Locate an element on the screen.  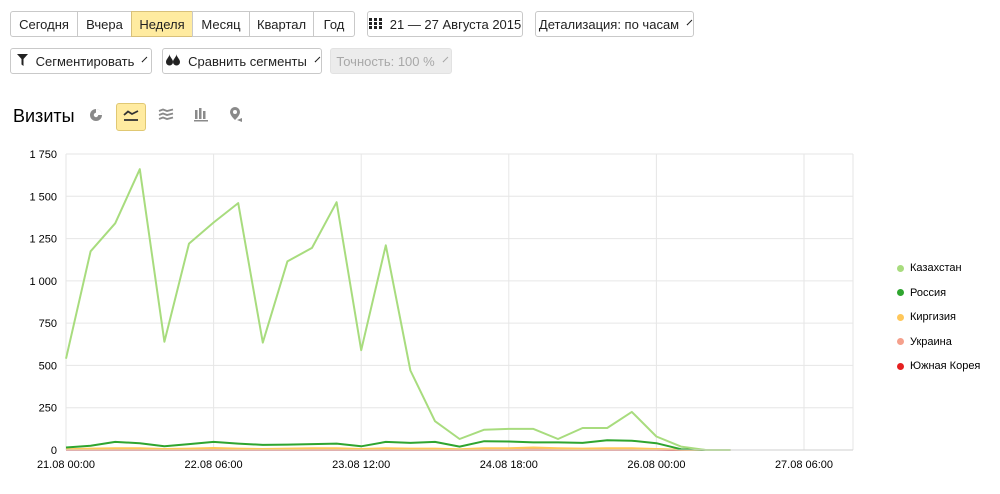
legend-item-ukraine: Украина is located at coordinates (938, 342).